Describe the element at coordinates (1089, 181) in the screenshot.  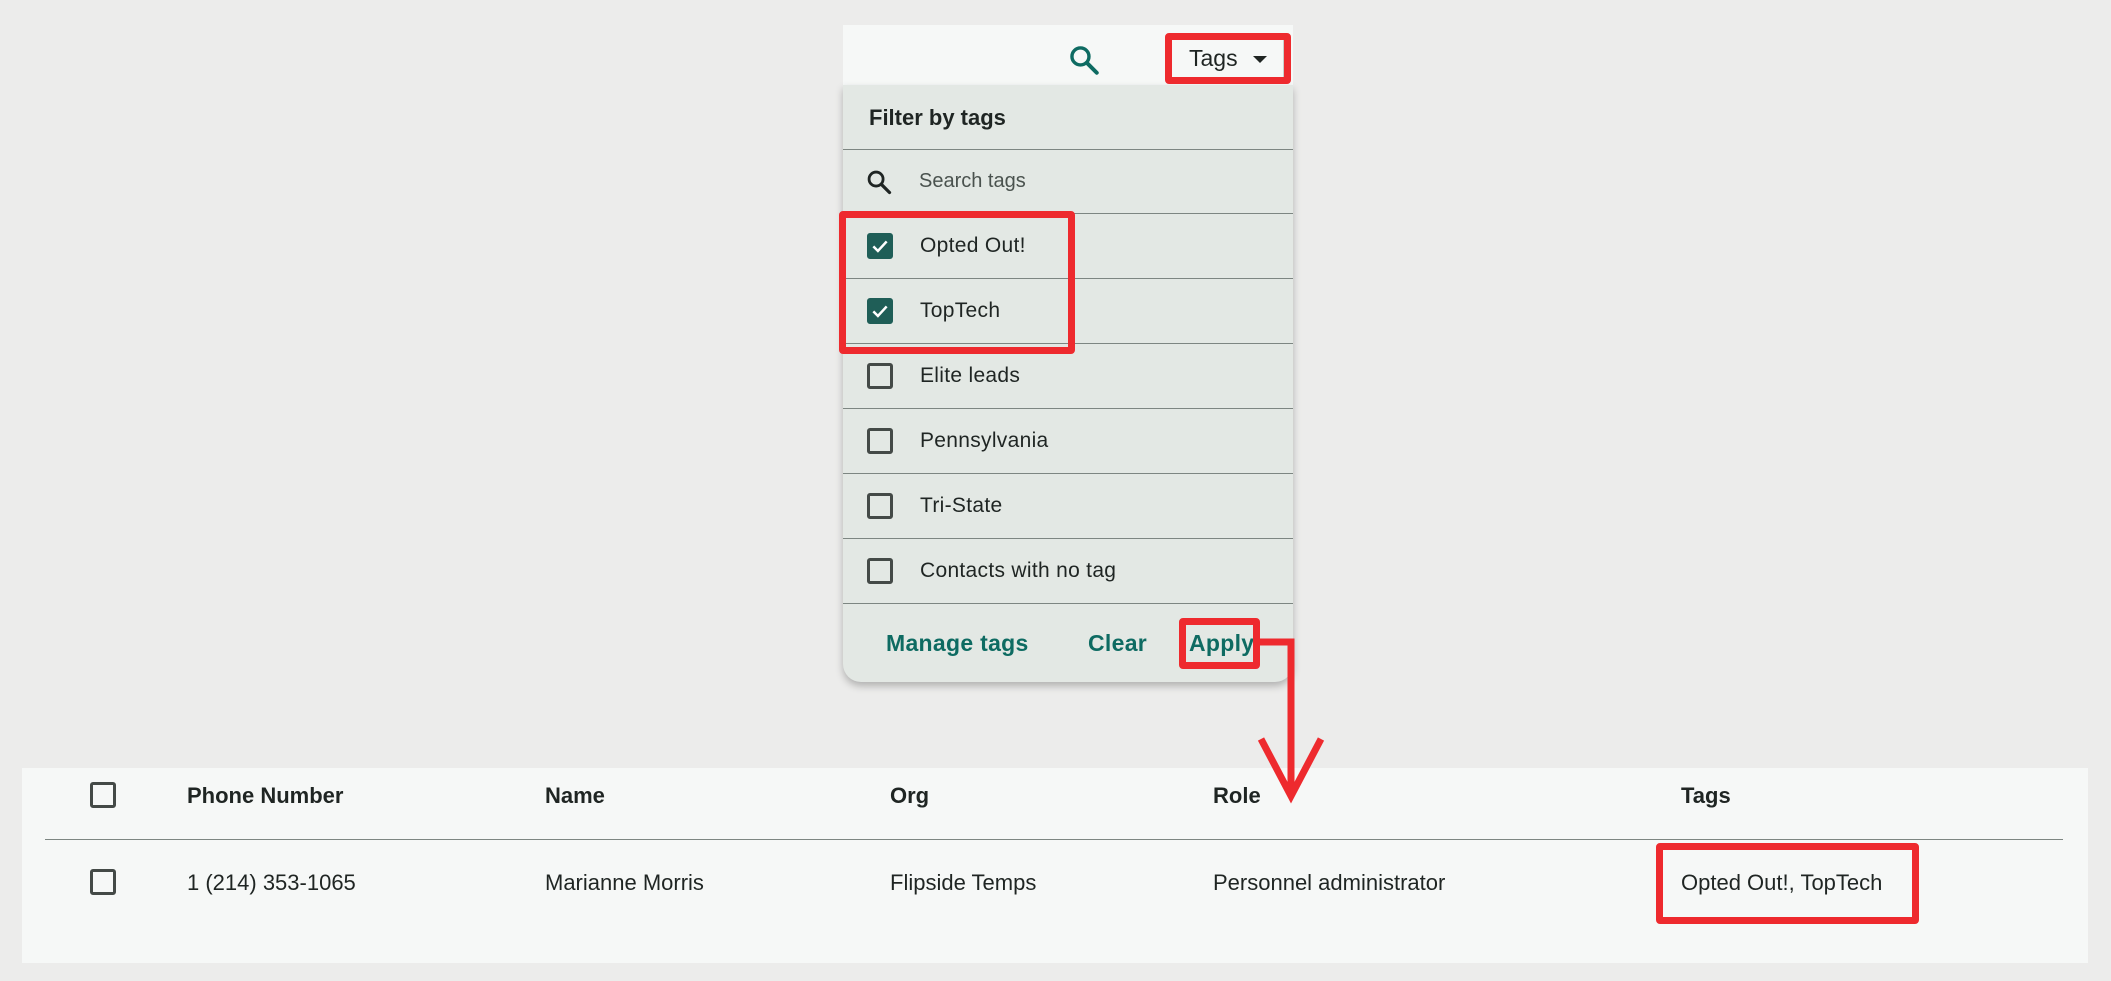
I see `tag-search-input` at that location.